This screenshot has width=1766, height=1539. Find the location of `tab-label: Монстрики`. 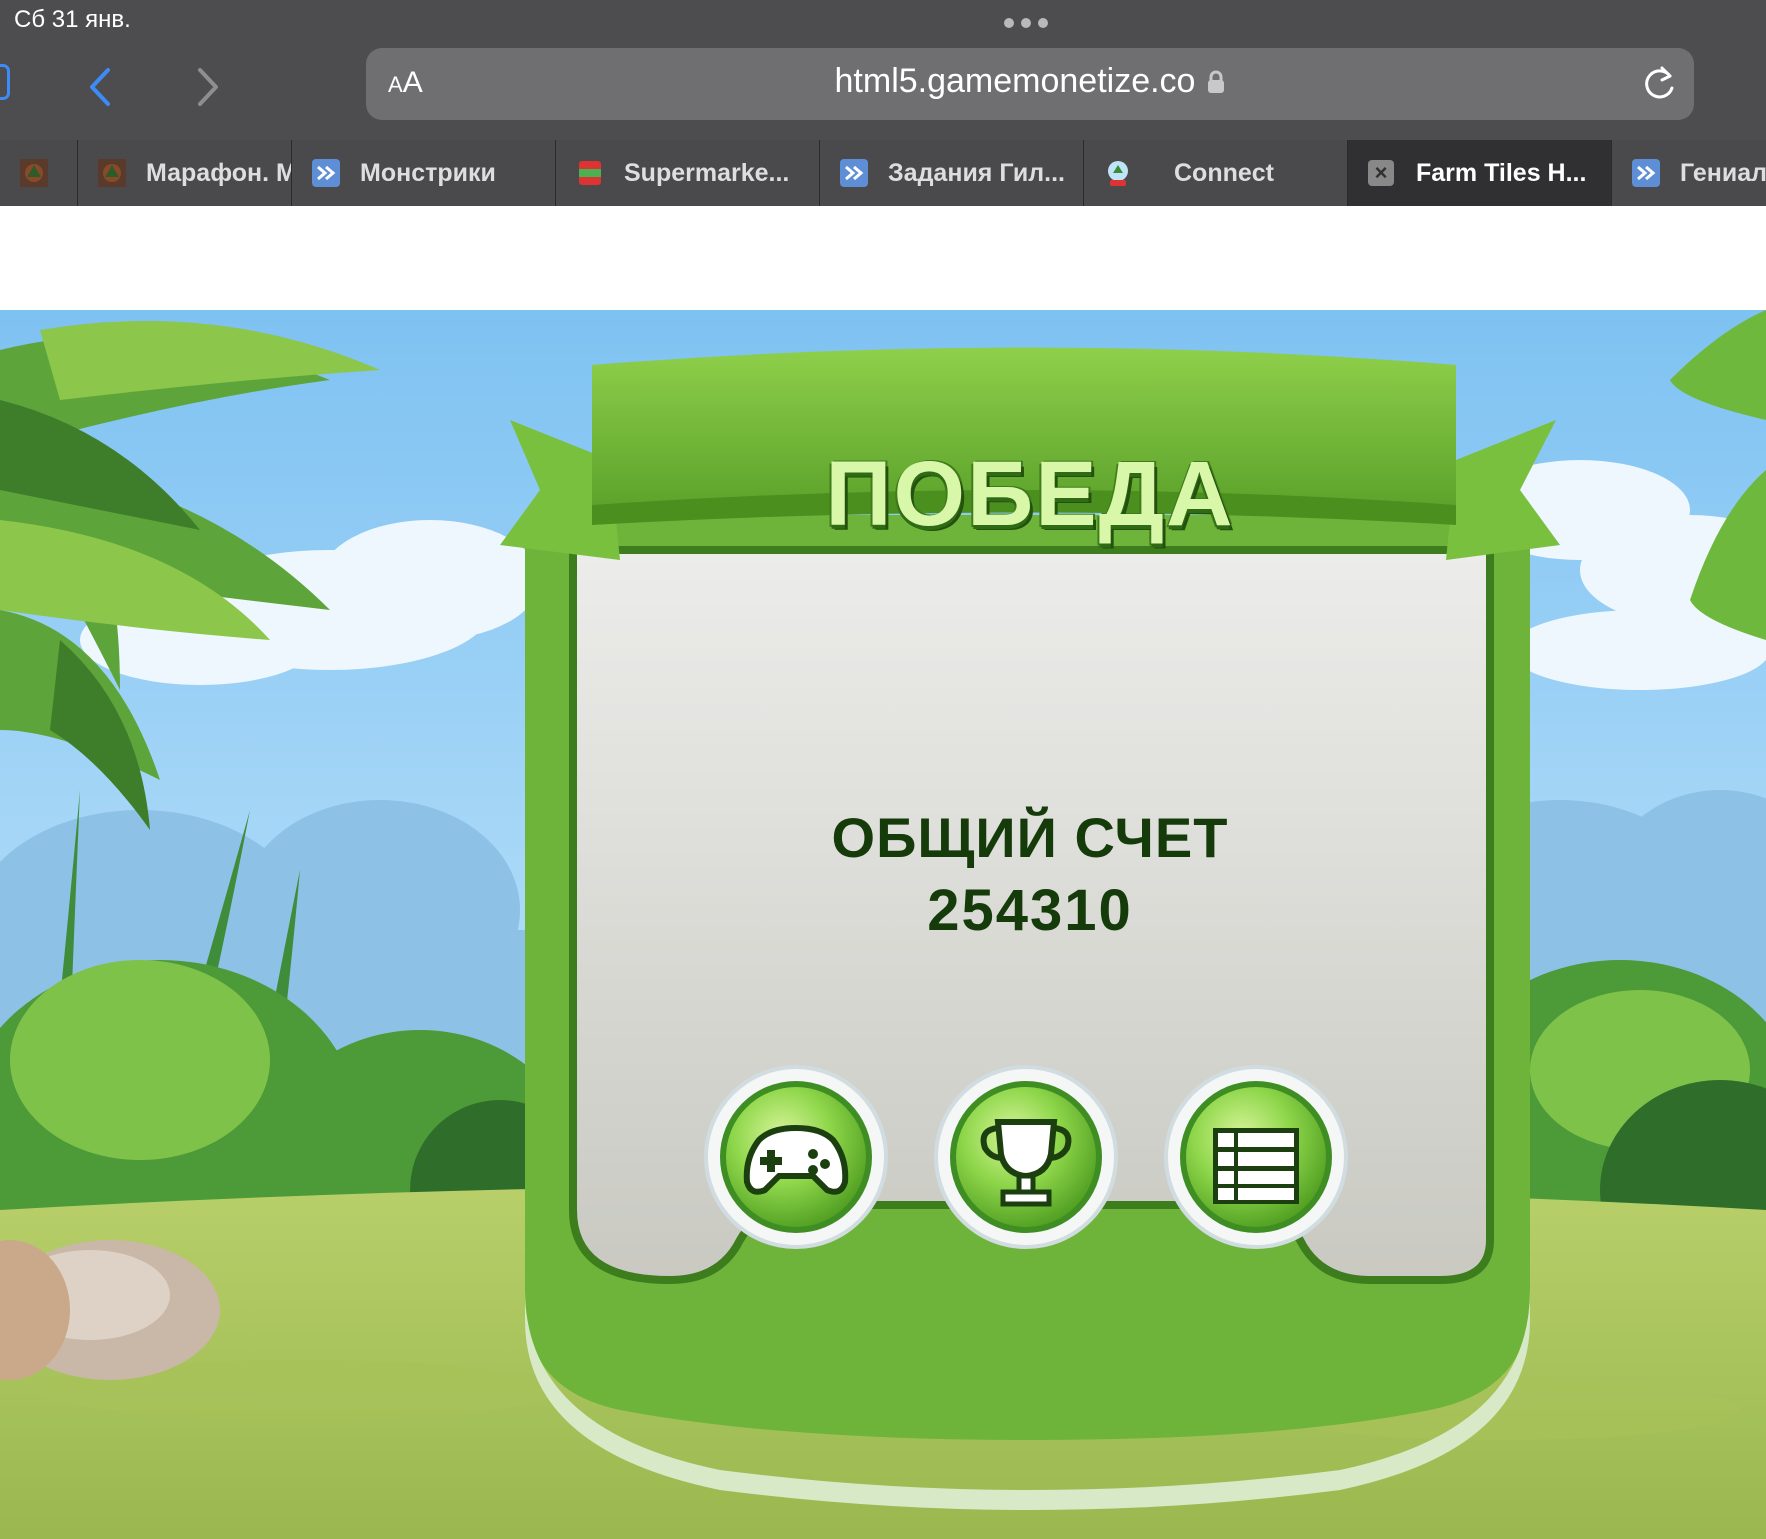

tab-label: Монстрики is located at coordinates (428, 172).